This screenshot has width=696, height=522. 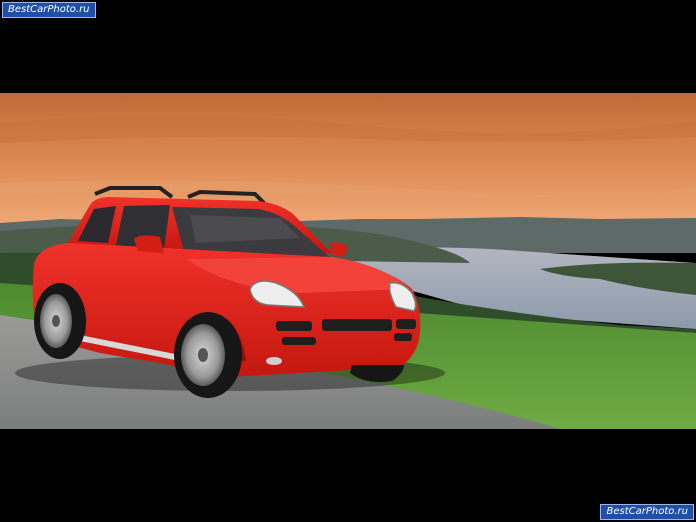 What do you see at coordinates (208, 355) in the screenshot?
I see `front-wheel` at bounding box center [208, 355].